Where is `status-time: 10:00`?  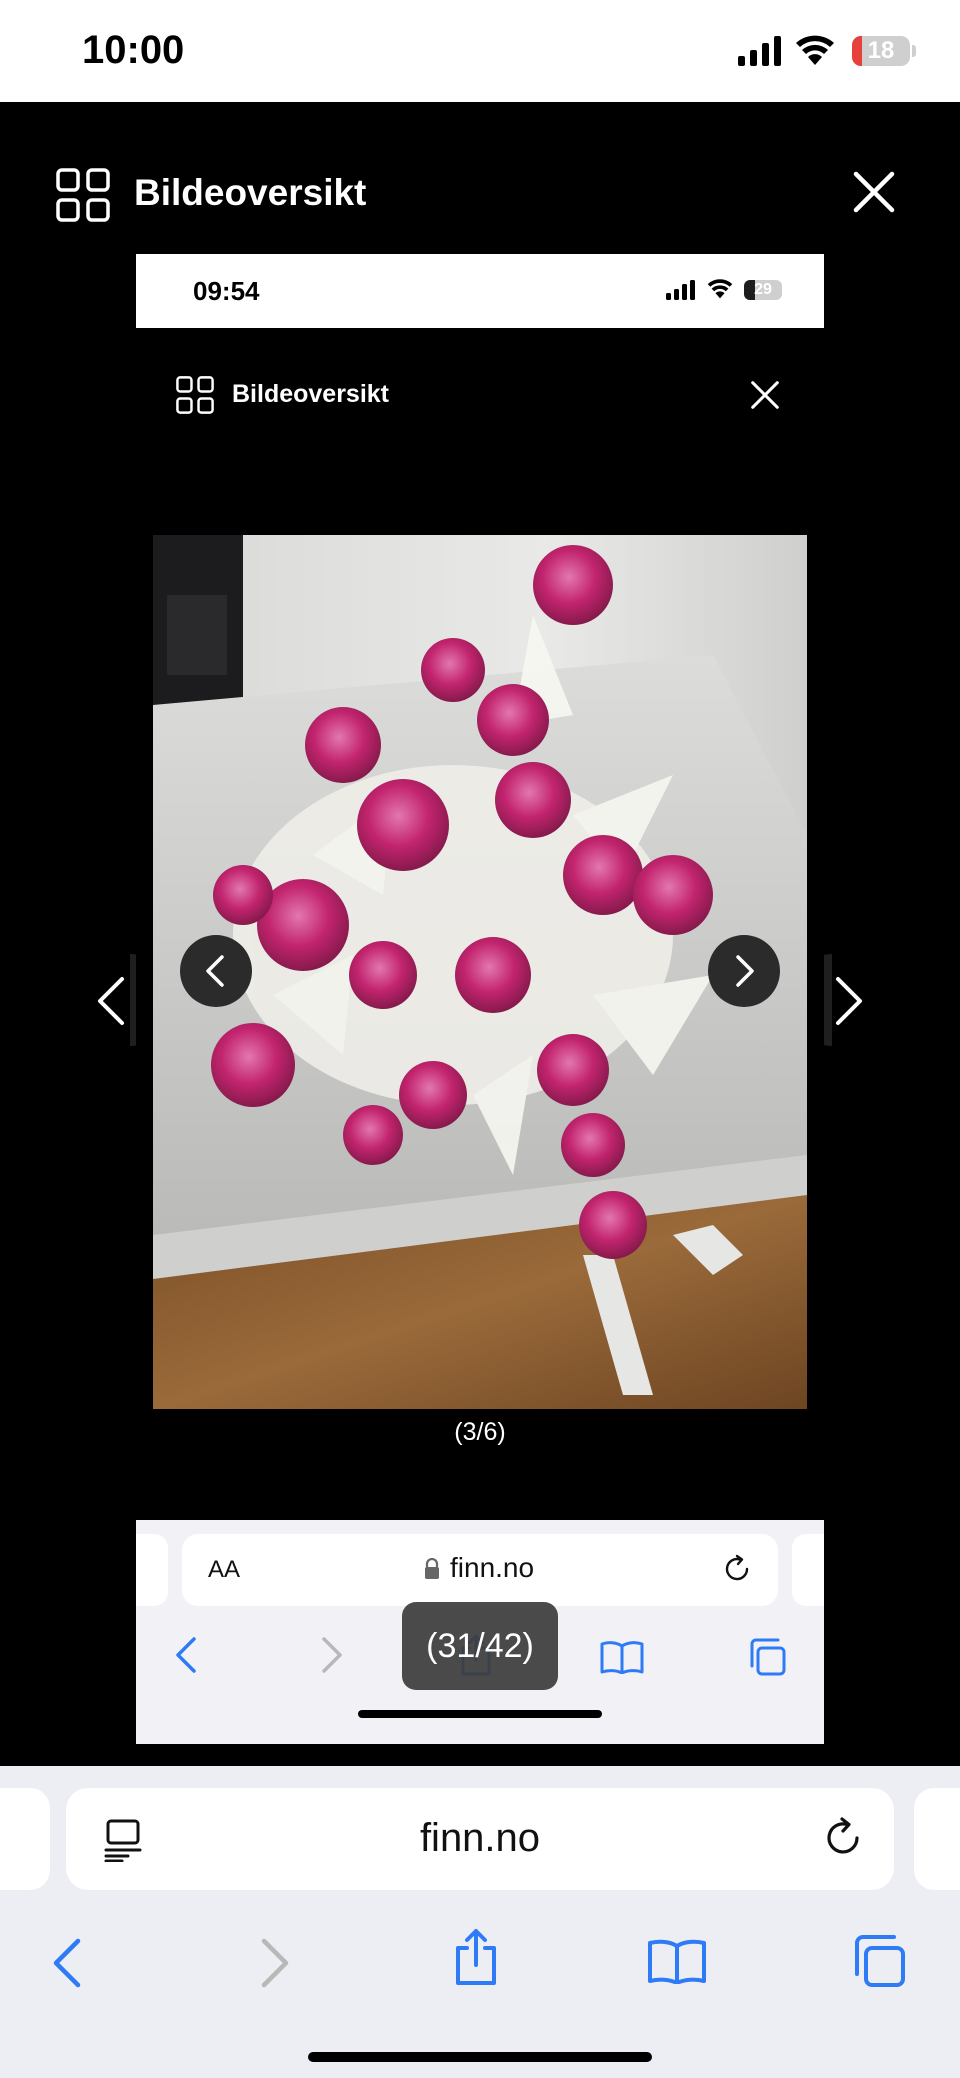
status-time: 10:00 is located at coordinates (133, 50).